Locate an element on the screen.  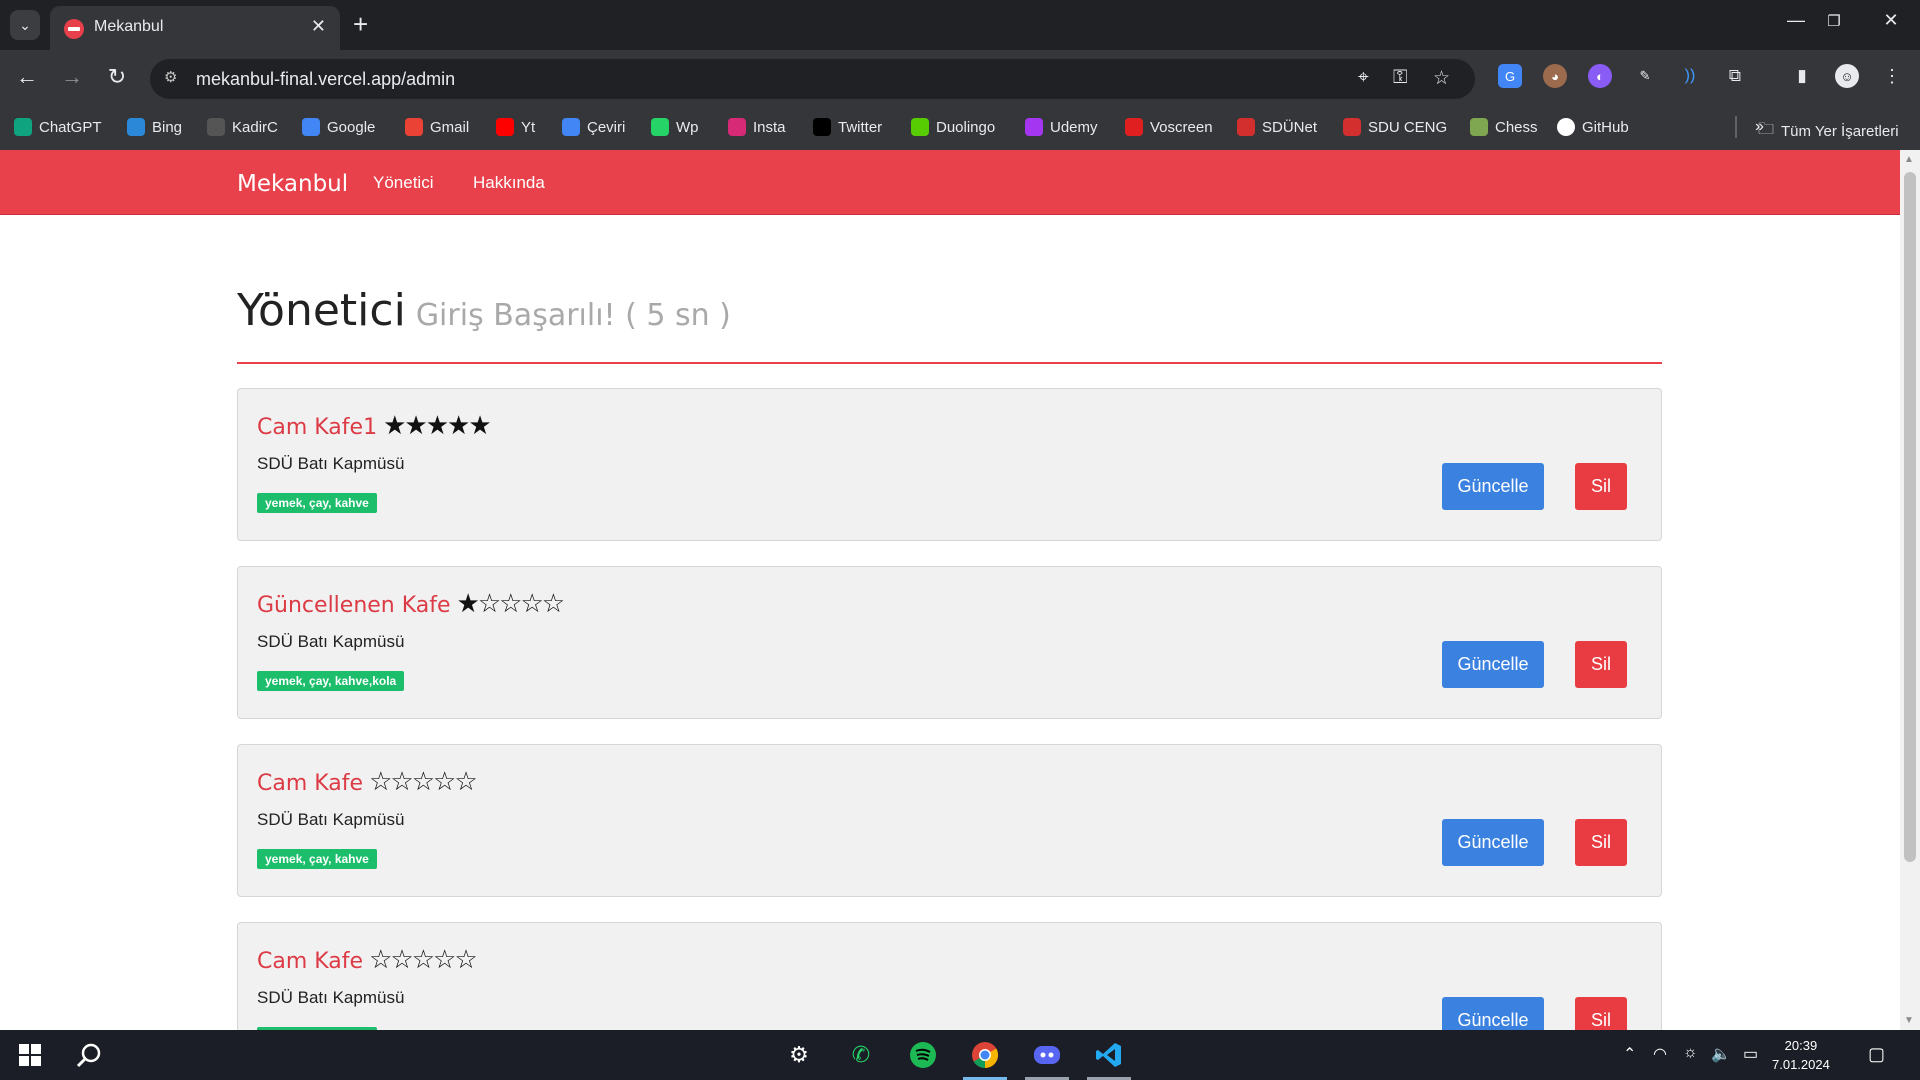
profile-avatar-icon: ☺ is located at coordinates (1847, 76).